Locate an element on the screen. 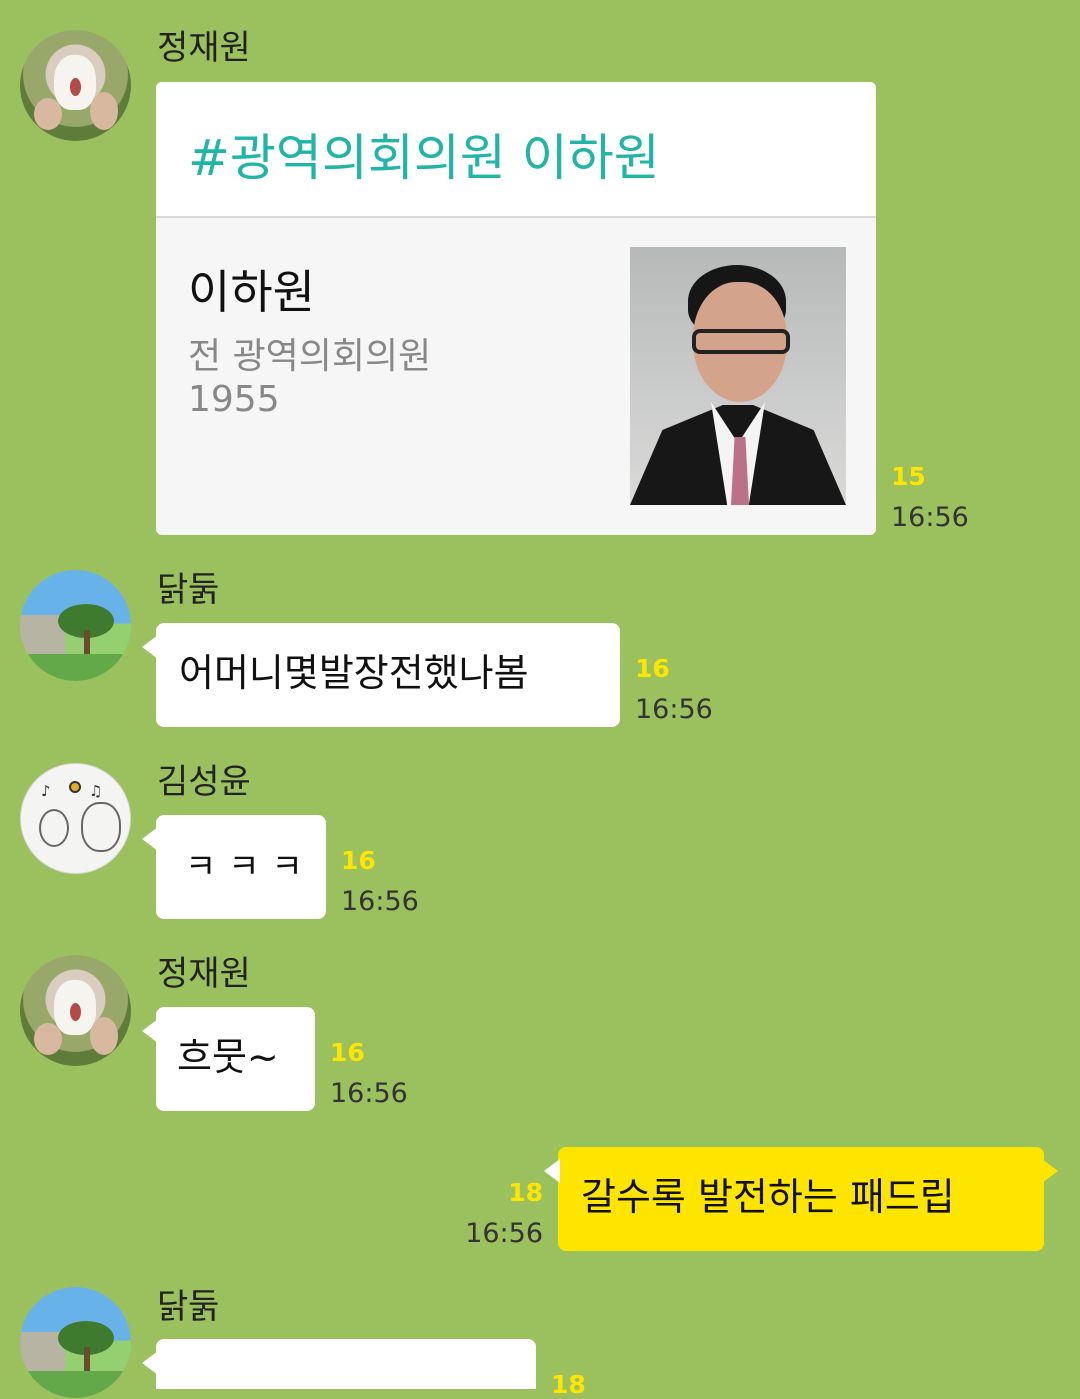 The height and width of the screenshot is (1399, 1080). message-bubble: 어머니몇발장전했나봄 is located at coordinates (381, 675).